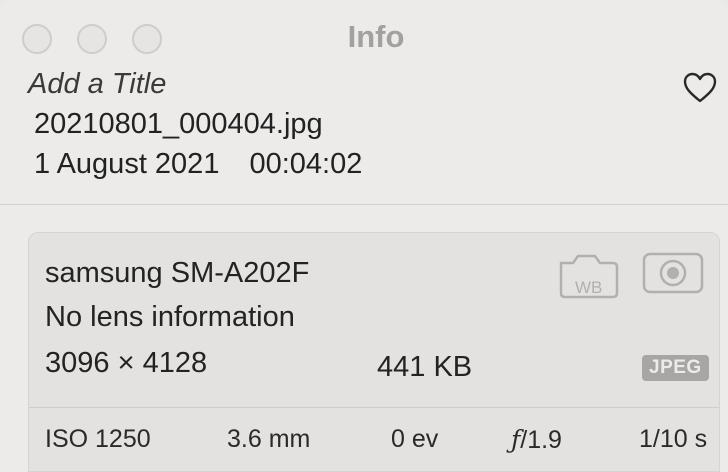 This screenshot has height=472, width=728. Describe the element at coordinates (589, 276) in the screenshot. I see `camera-wb-icon: WB` at that location.